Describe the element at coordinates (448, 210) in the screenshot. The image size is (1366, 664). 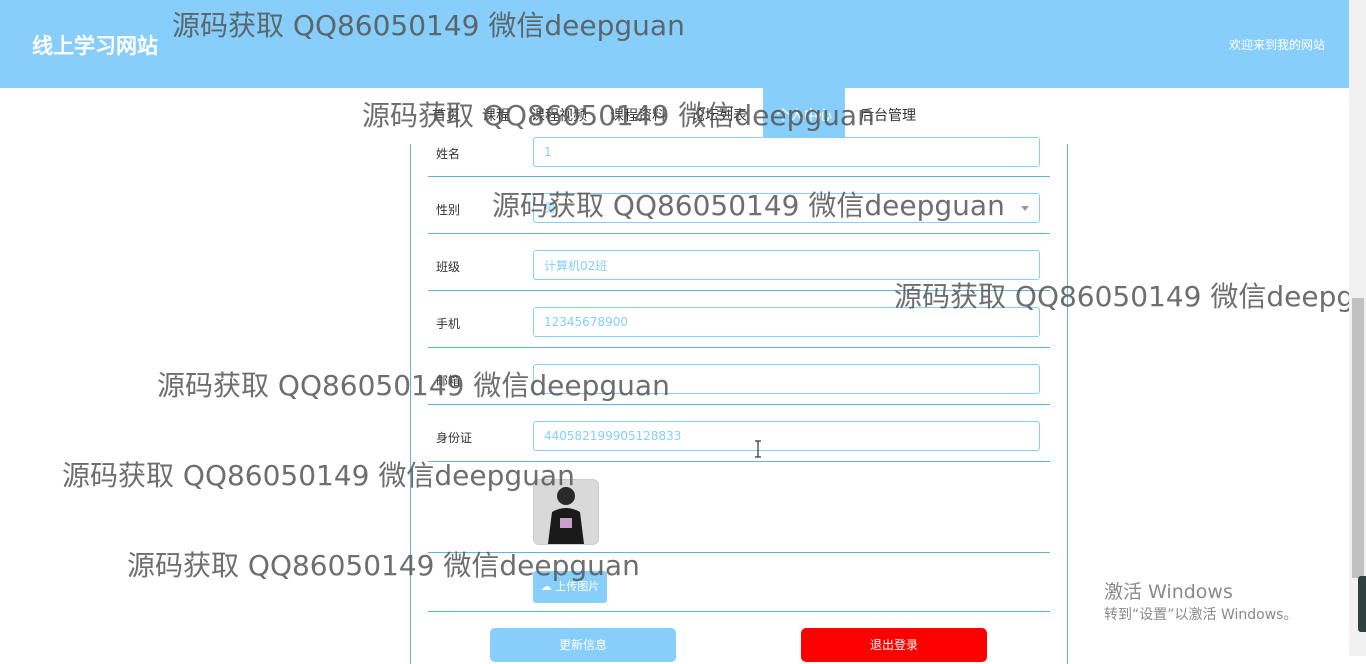
I see `gender-label: 性别` at that location.